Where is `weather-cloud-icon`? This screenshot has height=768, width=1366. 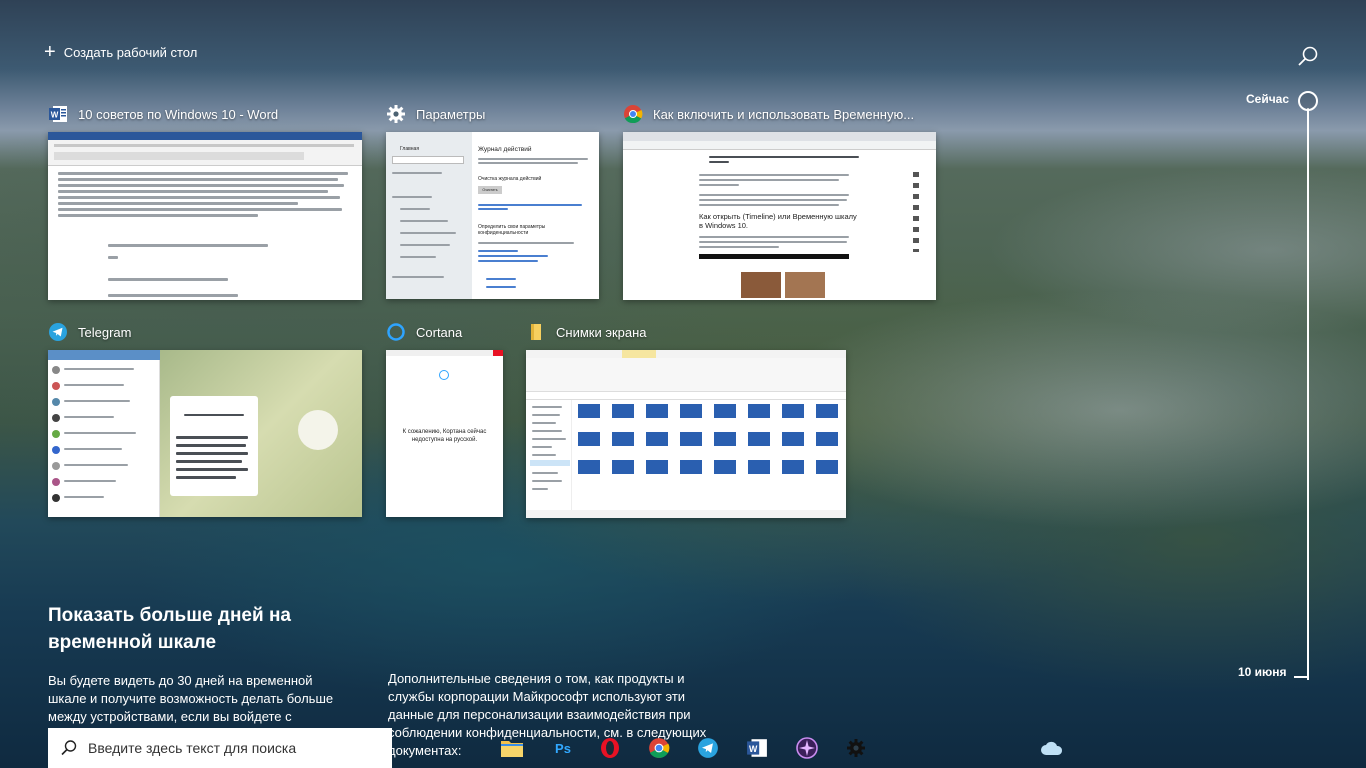
weather-cloud-icon is located at coordinates (1052, 748).